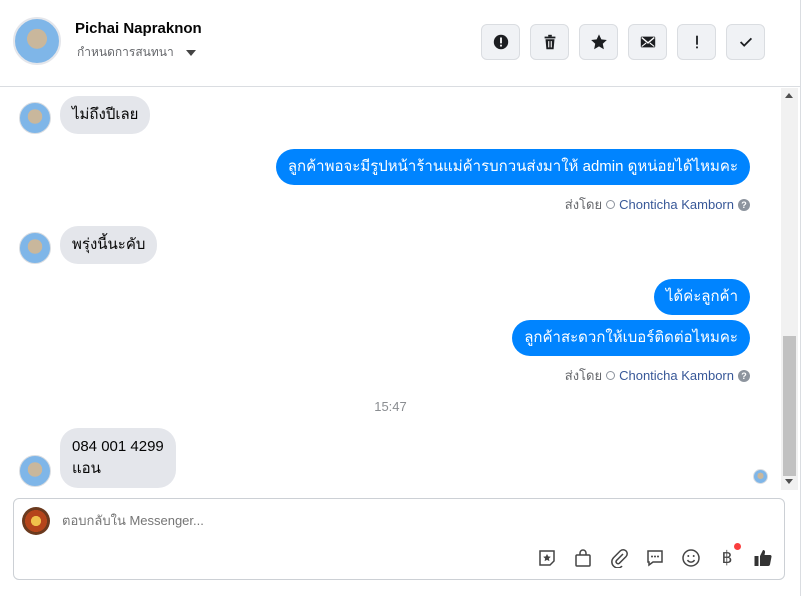 The width and height of the screenshot is (801, 596). What do you see at coordinates (37, 41) in the screenshot?
I see `contact-avatar` at bounding box center [37, 41].